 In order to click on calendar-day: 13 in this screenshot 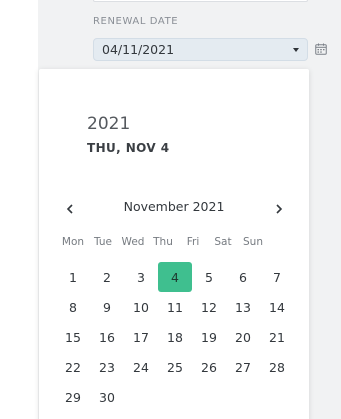, I will do `click(243, 307)`.